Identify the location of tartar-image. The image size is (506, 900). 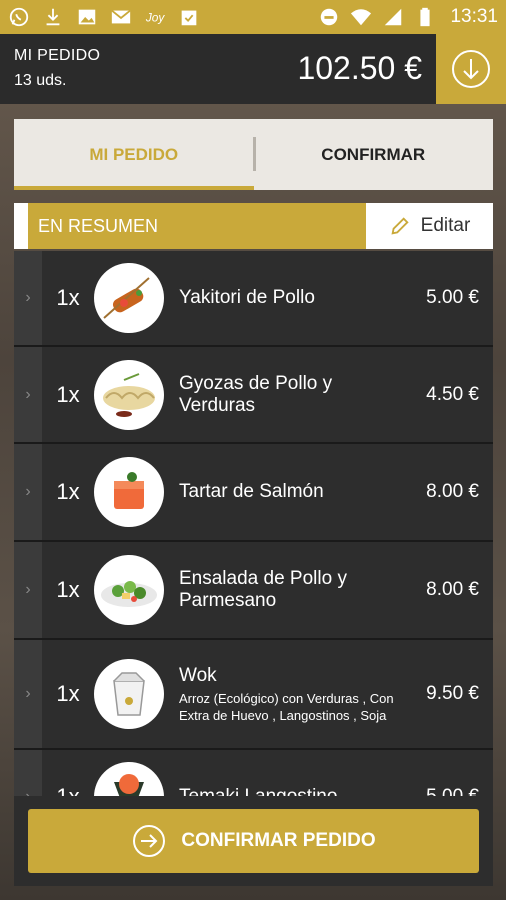
(129, 492).